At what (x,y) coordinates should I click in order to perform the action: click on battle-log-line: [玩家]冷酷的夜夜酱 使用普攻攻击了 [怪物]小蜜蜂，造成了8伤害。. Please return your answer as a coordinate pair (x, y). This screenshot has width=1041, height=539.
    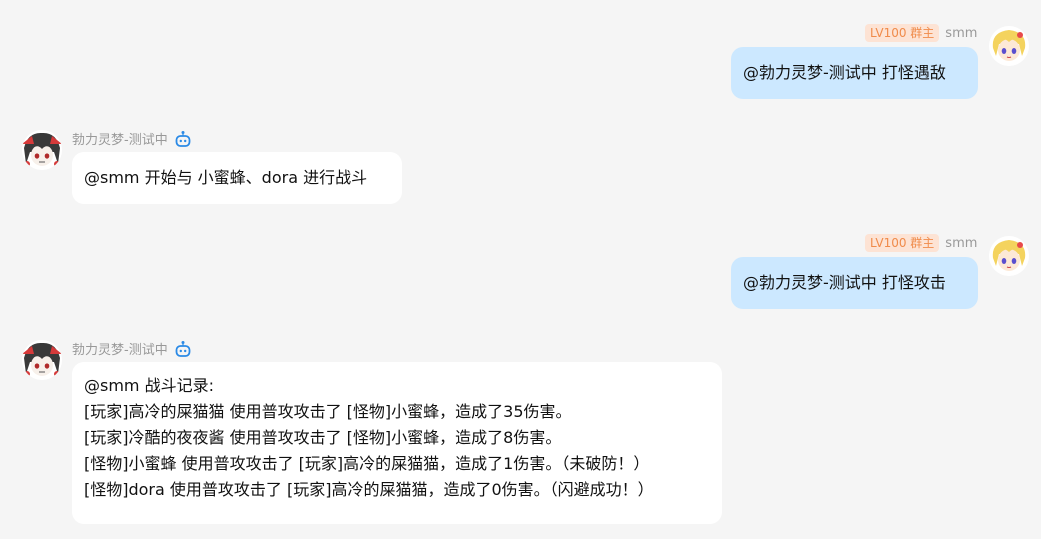
    Looking at the image, I should click on (323, 437).